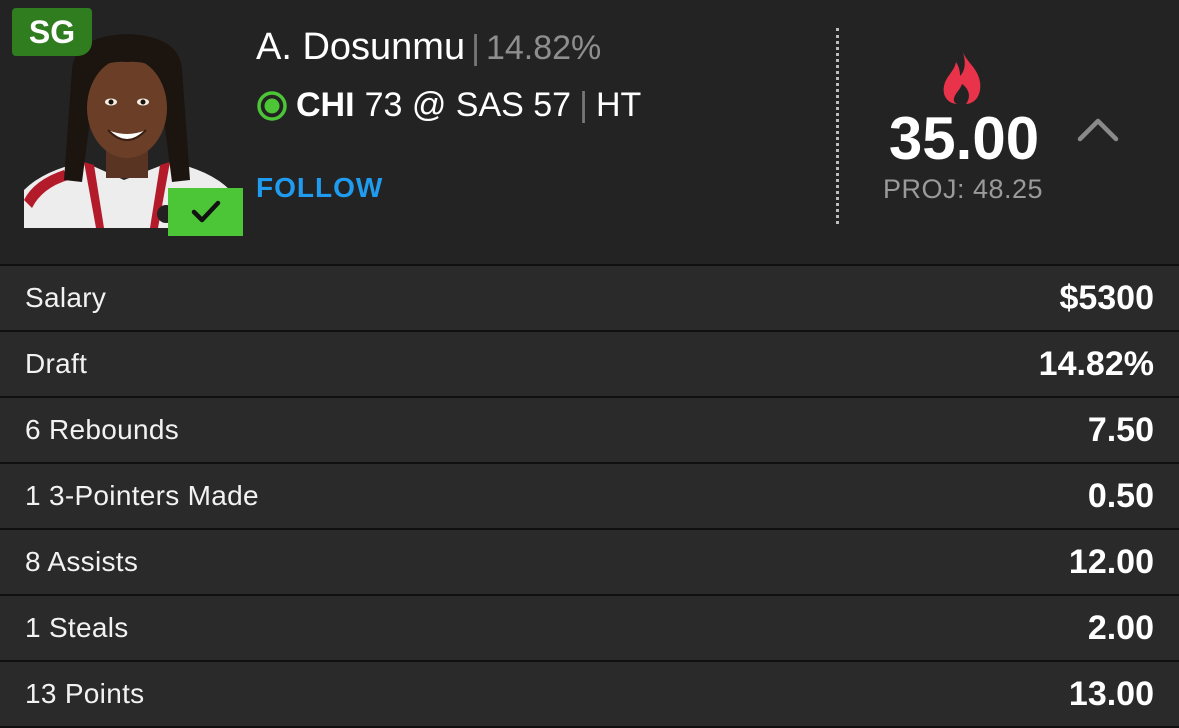 Image resolution: width=1179 pixels, height=728 pixels. What do you see at coordinates (325, 105) in the screenshot?
I see `team-abbreviation: CHI` at bounding box center [325, 105].